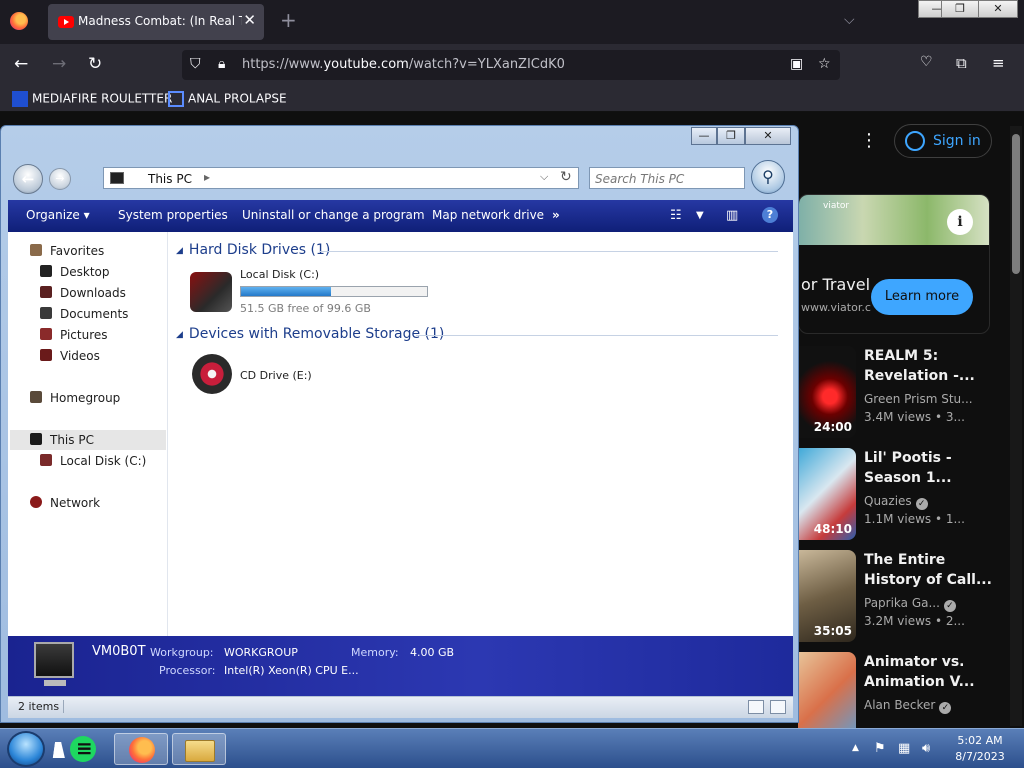 This screenshot has width=1024, height=768. I want to click on explorer-search-input: Search This PC, so click(667, 178).